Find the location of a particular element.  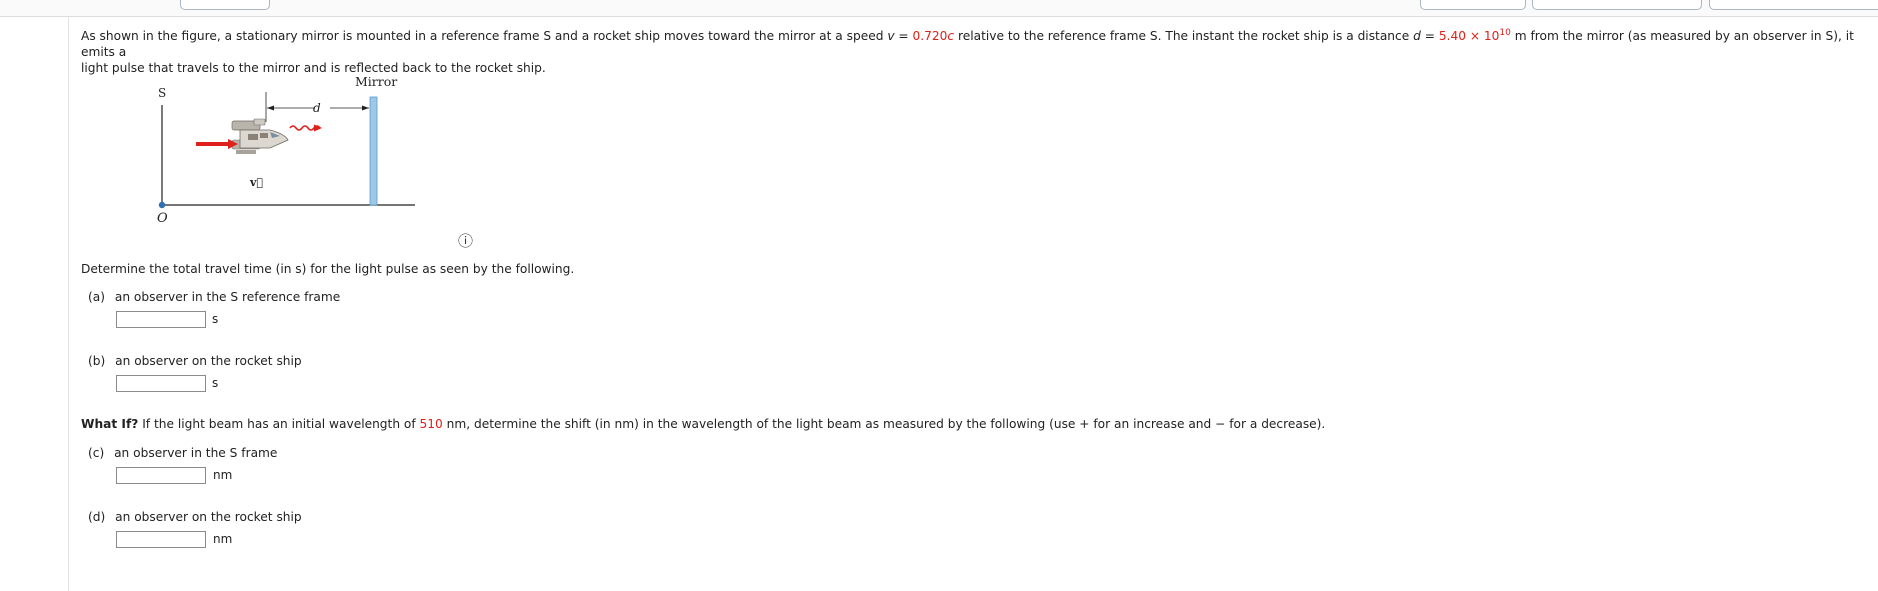

d-arrow-left is located at coordinates (270, 108).